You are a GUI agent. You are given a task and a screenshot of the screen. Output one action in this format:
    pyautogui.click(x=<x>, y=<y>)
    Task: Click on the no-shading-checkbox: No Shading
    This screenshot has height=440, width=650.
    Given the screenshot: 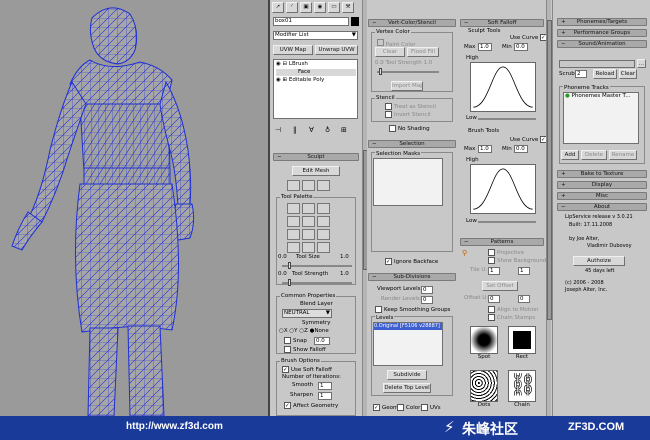 What is the action you would take?
    pyautogui.click(x=409, y=129)
    